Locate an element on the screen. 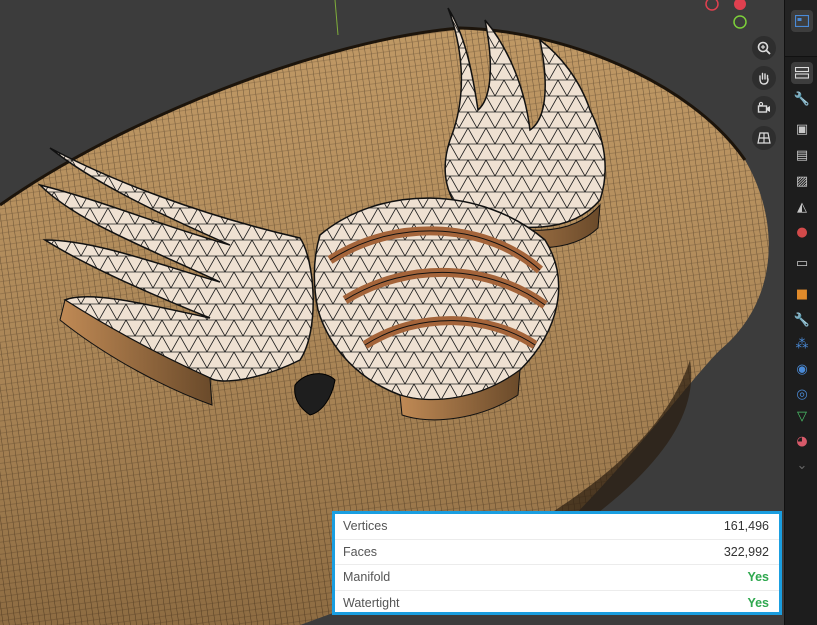 This screenshot has height=625, width=817. particles-icon: ⁂ is located at coordinates (802, 344).